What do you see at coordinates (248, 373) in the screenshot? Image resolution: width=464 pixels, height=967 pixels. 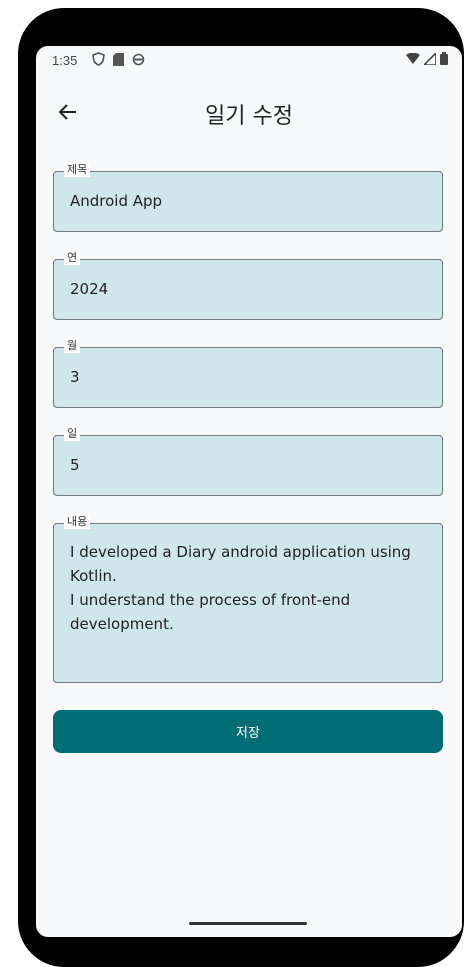 I see `month-field: 월 3` at bounding box center [248, 373].